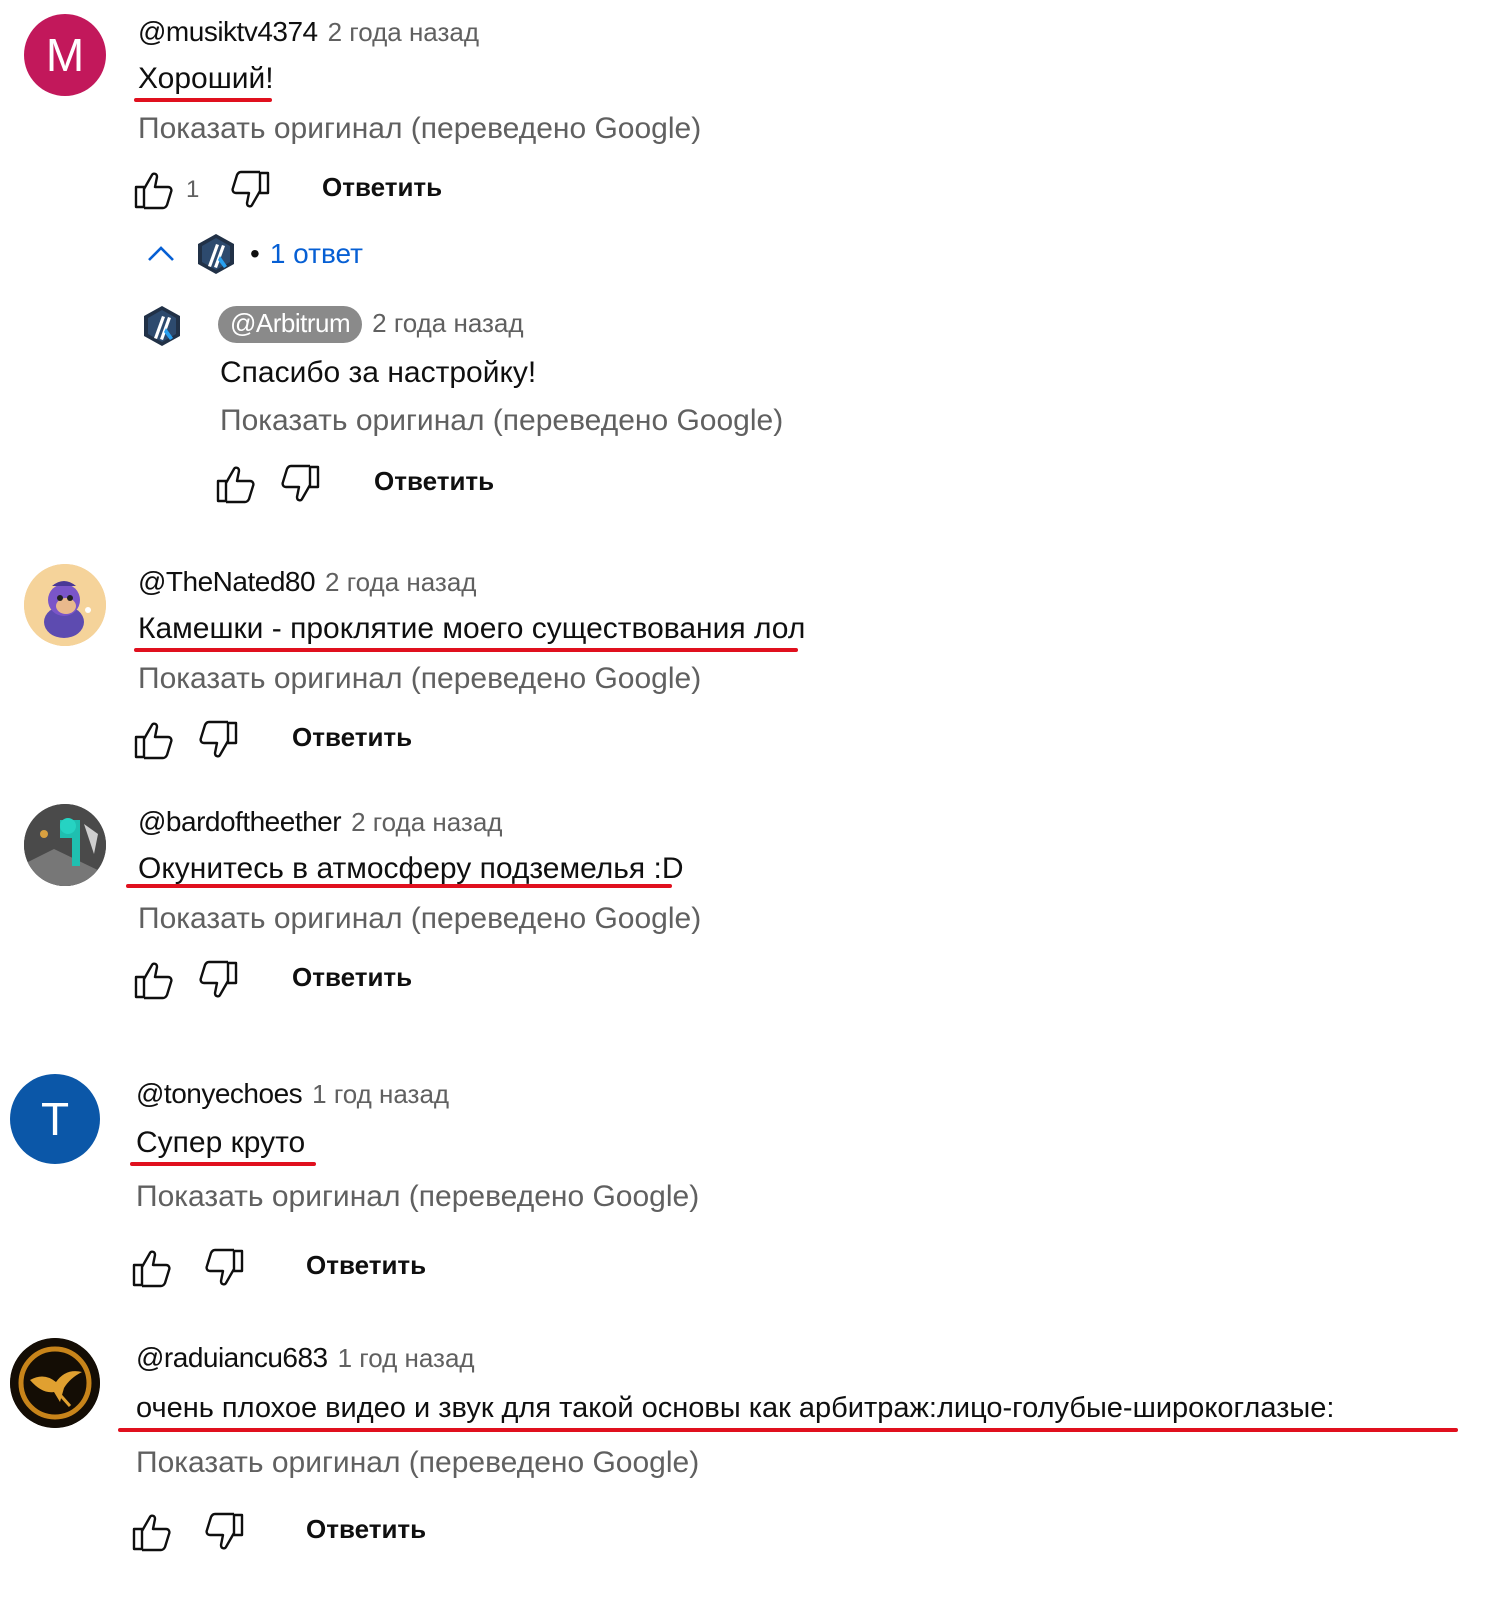 This screenshot has width=1498, height=1600. I want to click on comment-header: @TheNated80 2 года назад, so click(307, 582).